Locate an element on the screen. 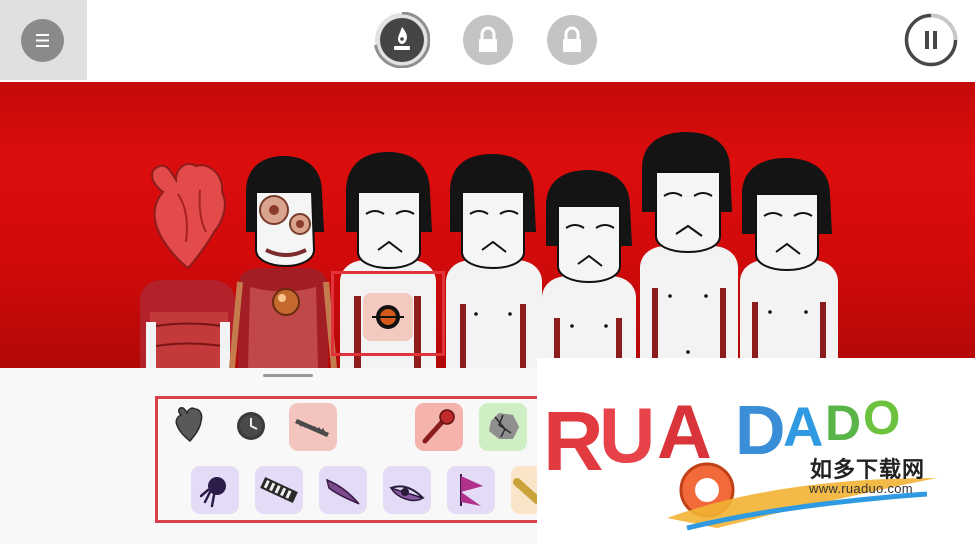  character-gear-face is located at coordinates (283, 262).